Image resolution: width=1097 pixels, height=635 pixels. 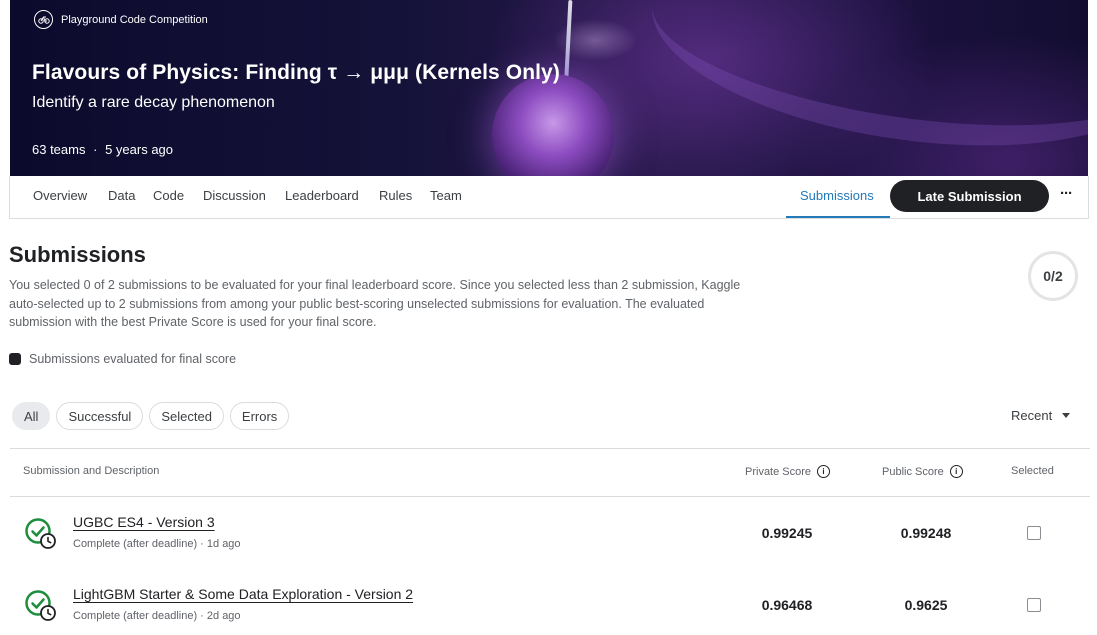 What do you see at coordinates (121, 195) in the screenshot?
I see `tab-data: Data` at bounding box center [121, 195].